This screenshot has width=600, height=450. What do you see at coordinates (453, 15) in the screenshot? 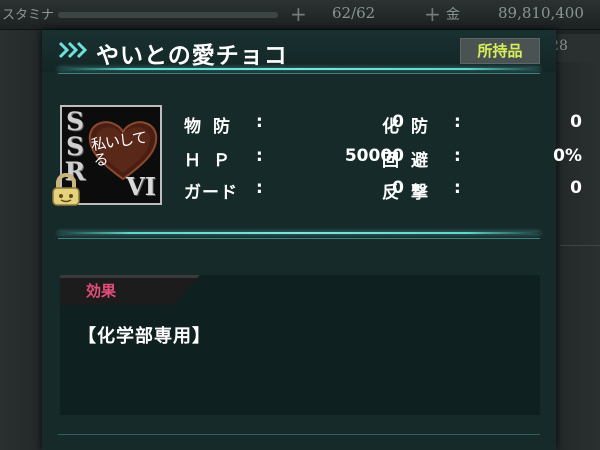
I see `gold-icon: 金` at bounding box center [453, 15].